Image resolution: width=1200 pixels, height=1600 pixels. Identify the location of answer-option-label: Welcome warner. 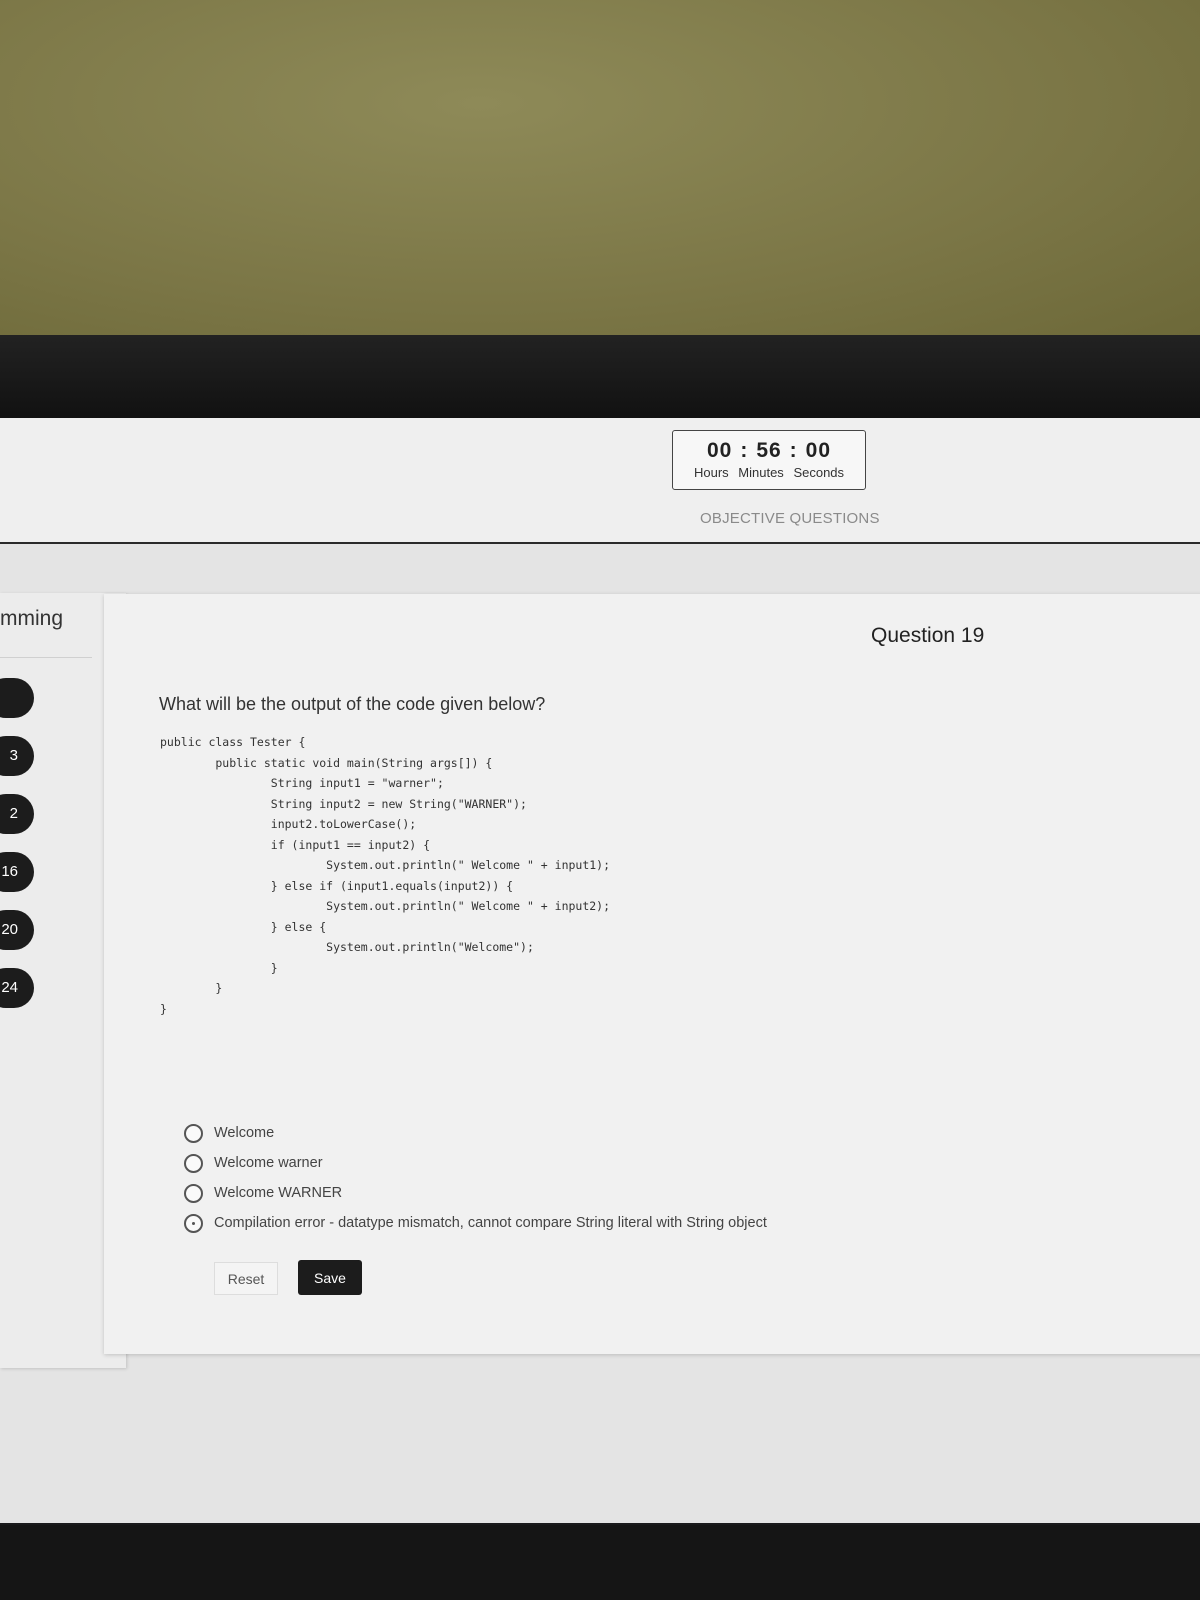
(268, 1163).